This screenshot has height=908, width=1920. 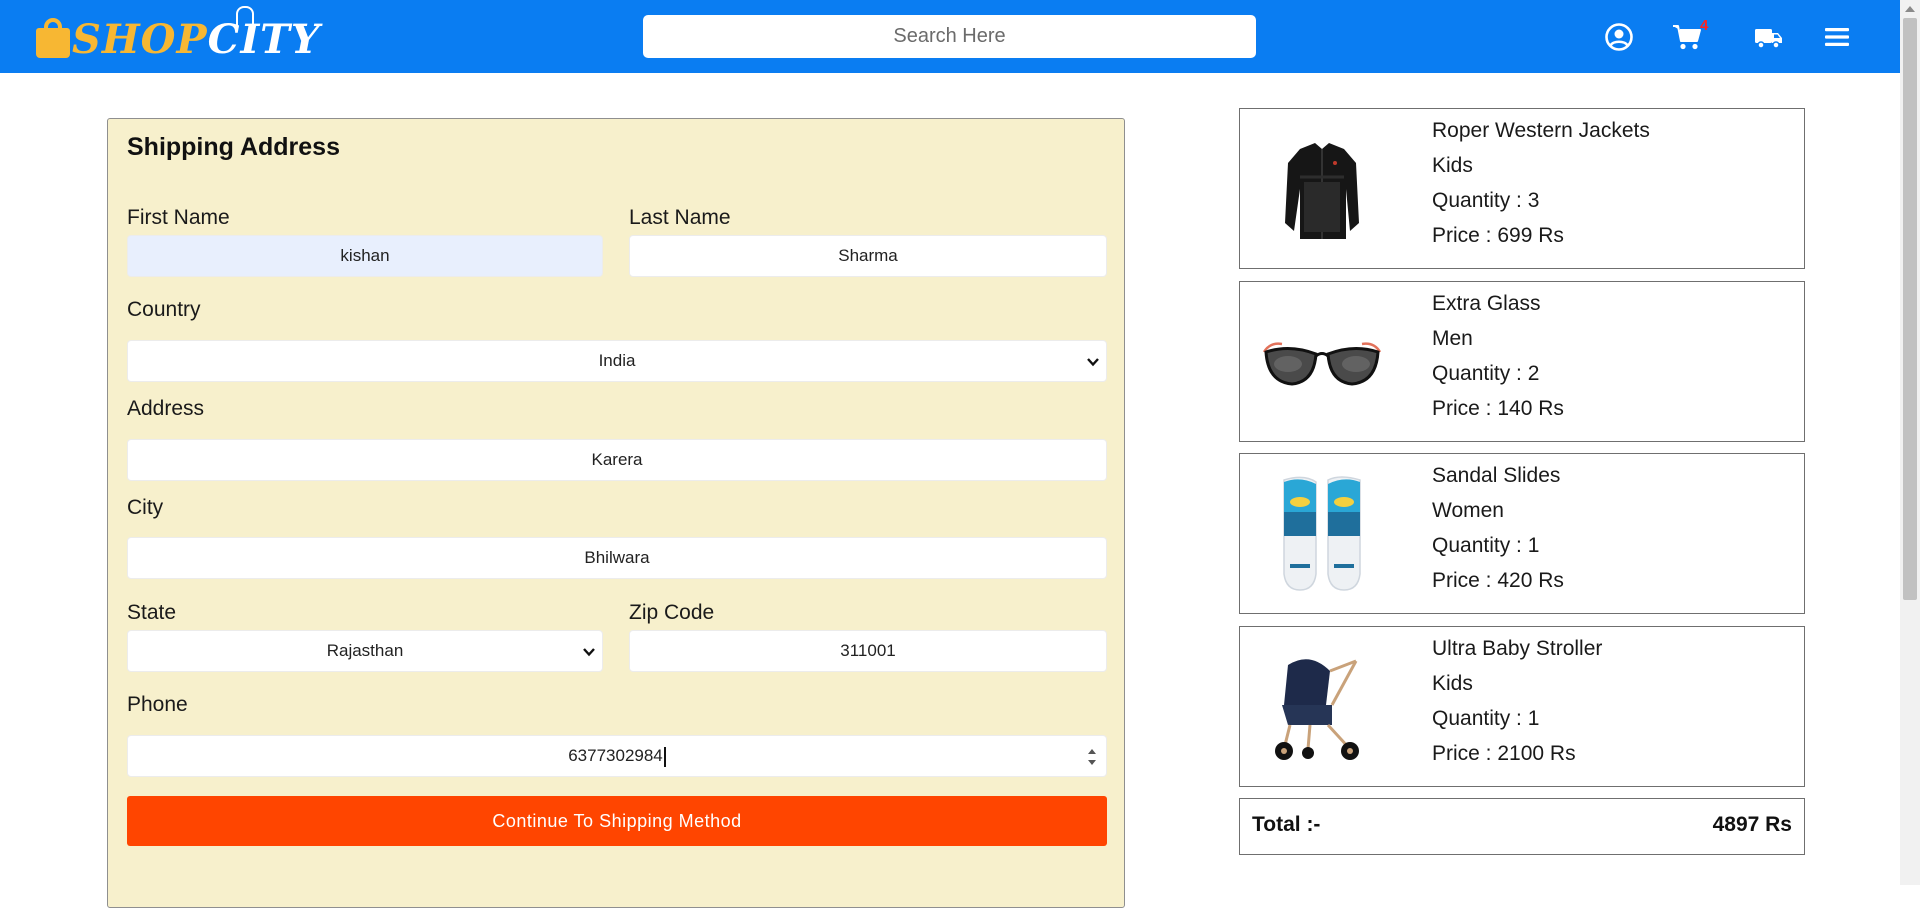 What do you see at coordinates (1910, 309) in the screenshot?
I see `scrollbar-thumb` at bounding box center [1910, 309].